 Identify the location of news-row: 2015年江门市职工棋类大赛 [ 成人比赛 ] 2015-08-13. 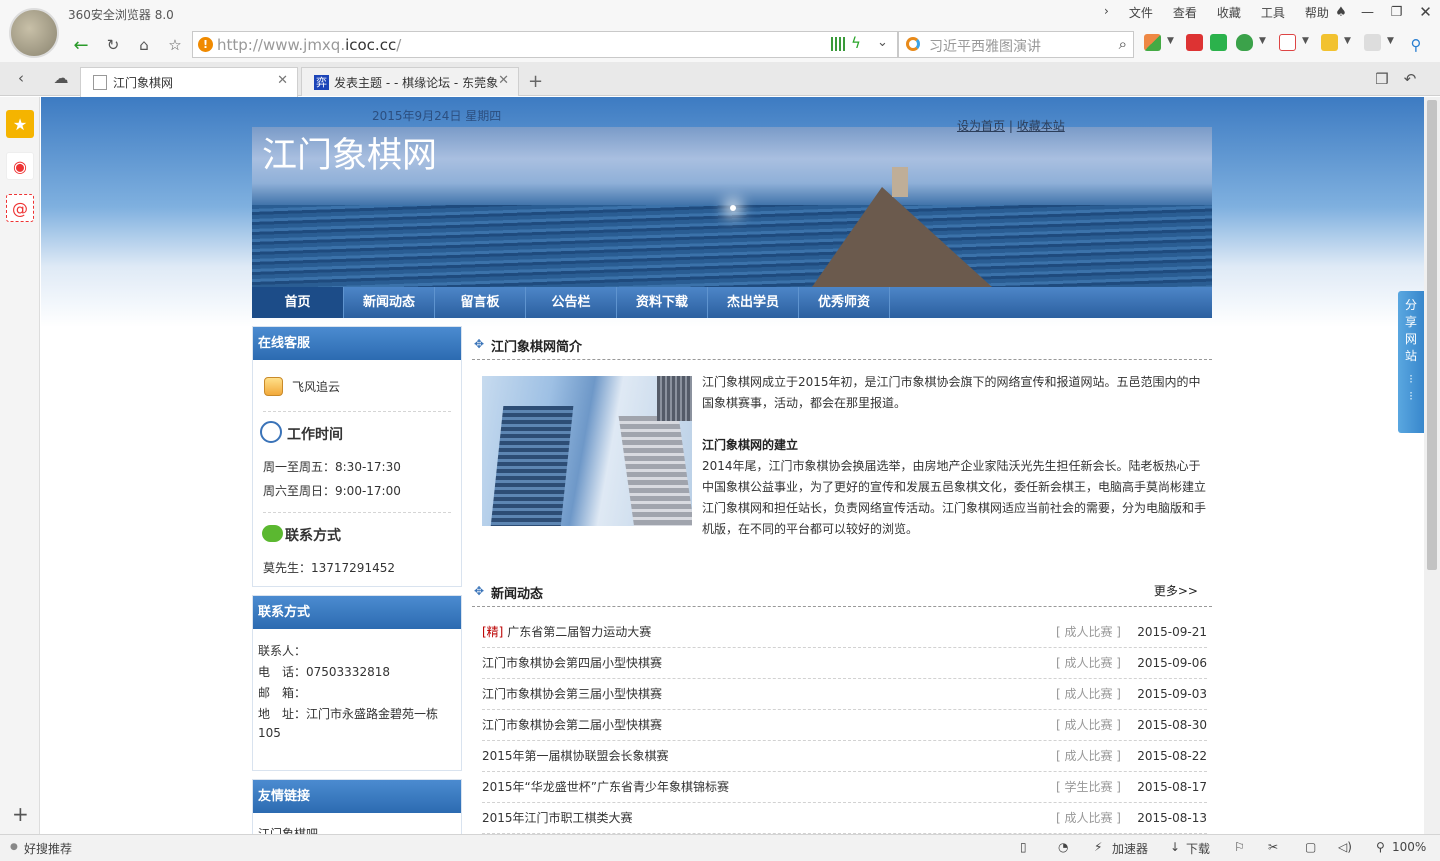
(844, 818).